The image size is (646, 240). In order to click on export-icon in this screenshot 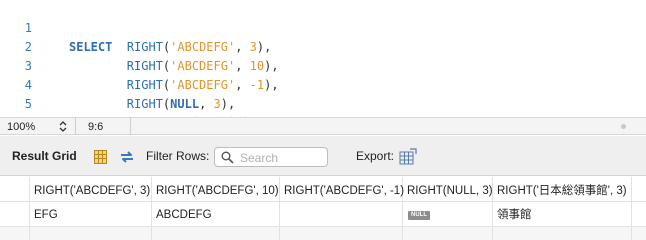, I will do `click(408, 156)`.